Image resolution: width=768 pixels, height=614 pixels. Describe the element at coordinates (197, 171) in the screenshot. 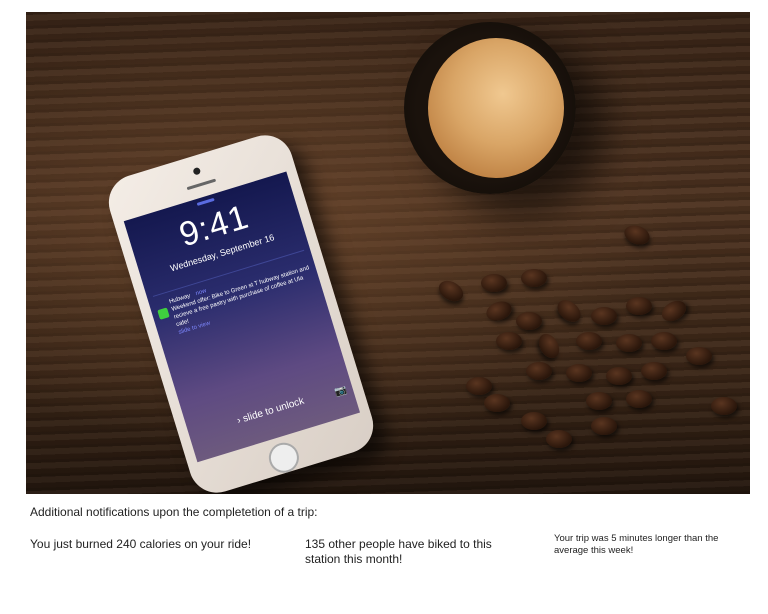

I see `front-camera` at that location.